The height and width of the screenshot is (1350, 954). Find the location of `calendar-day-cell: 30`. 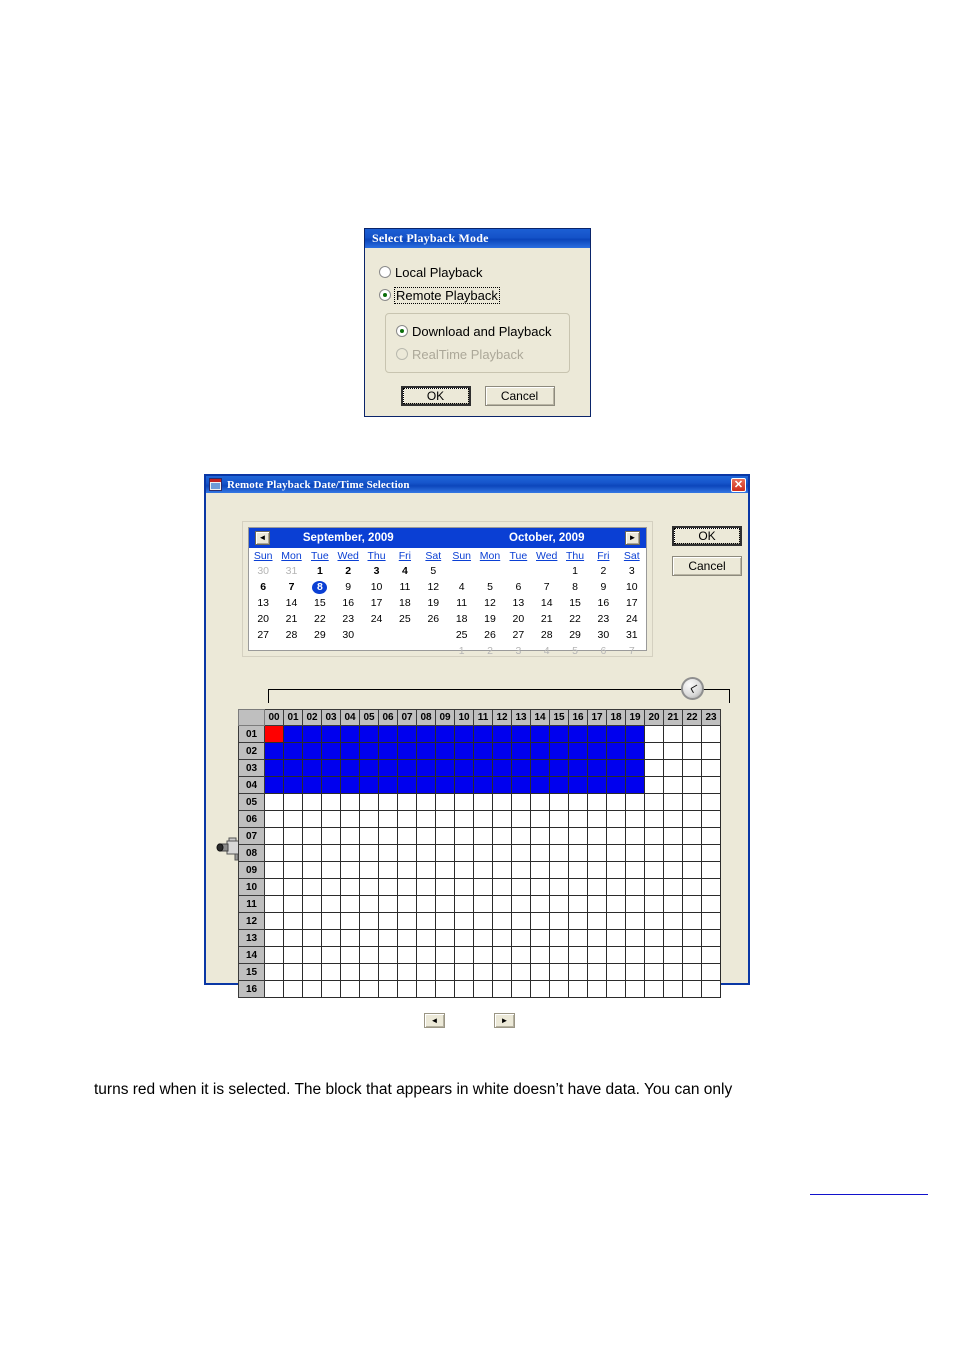

calendar-day-cell: 30 is located at coordinates (348, 635).